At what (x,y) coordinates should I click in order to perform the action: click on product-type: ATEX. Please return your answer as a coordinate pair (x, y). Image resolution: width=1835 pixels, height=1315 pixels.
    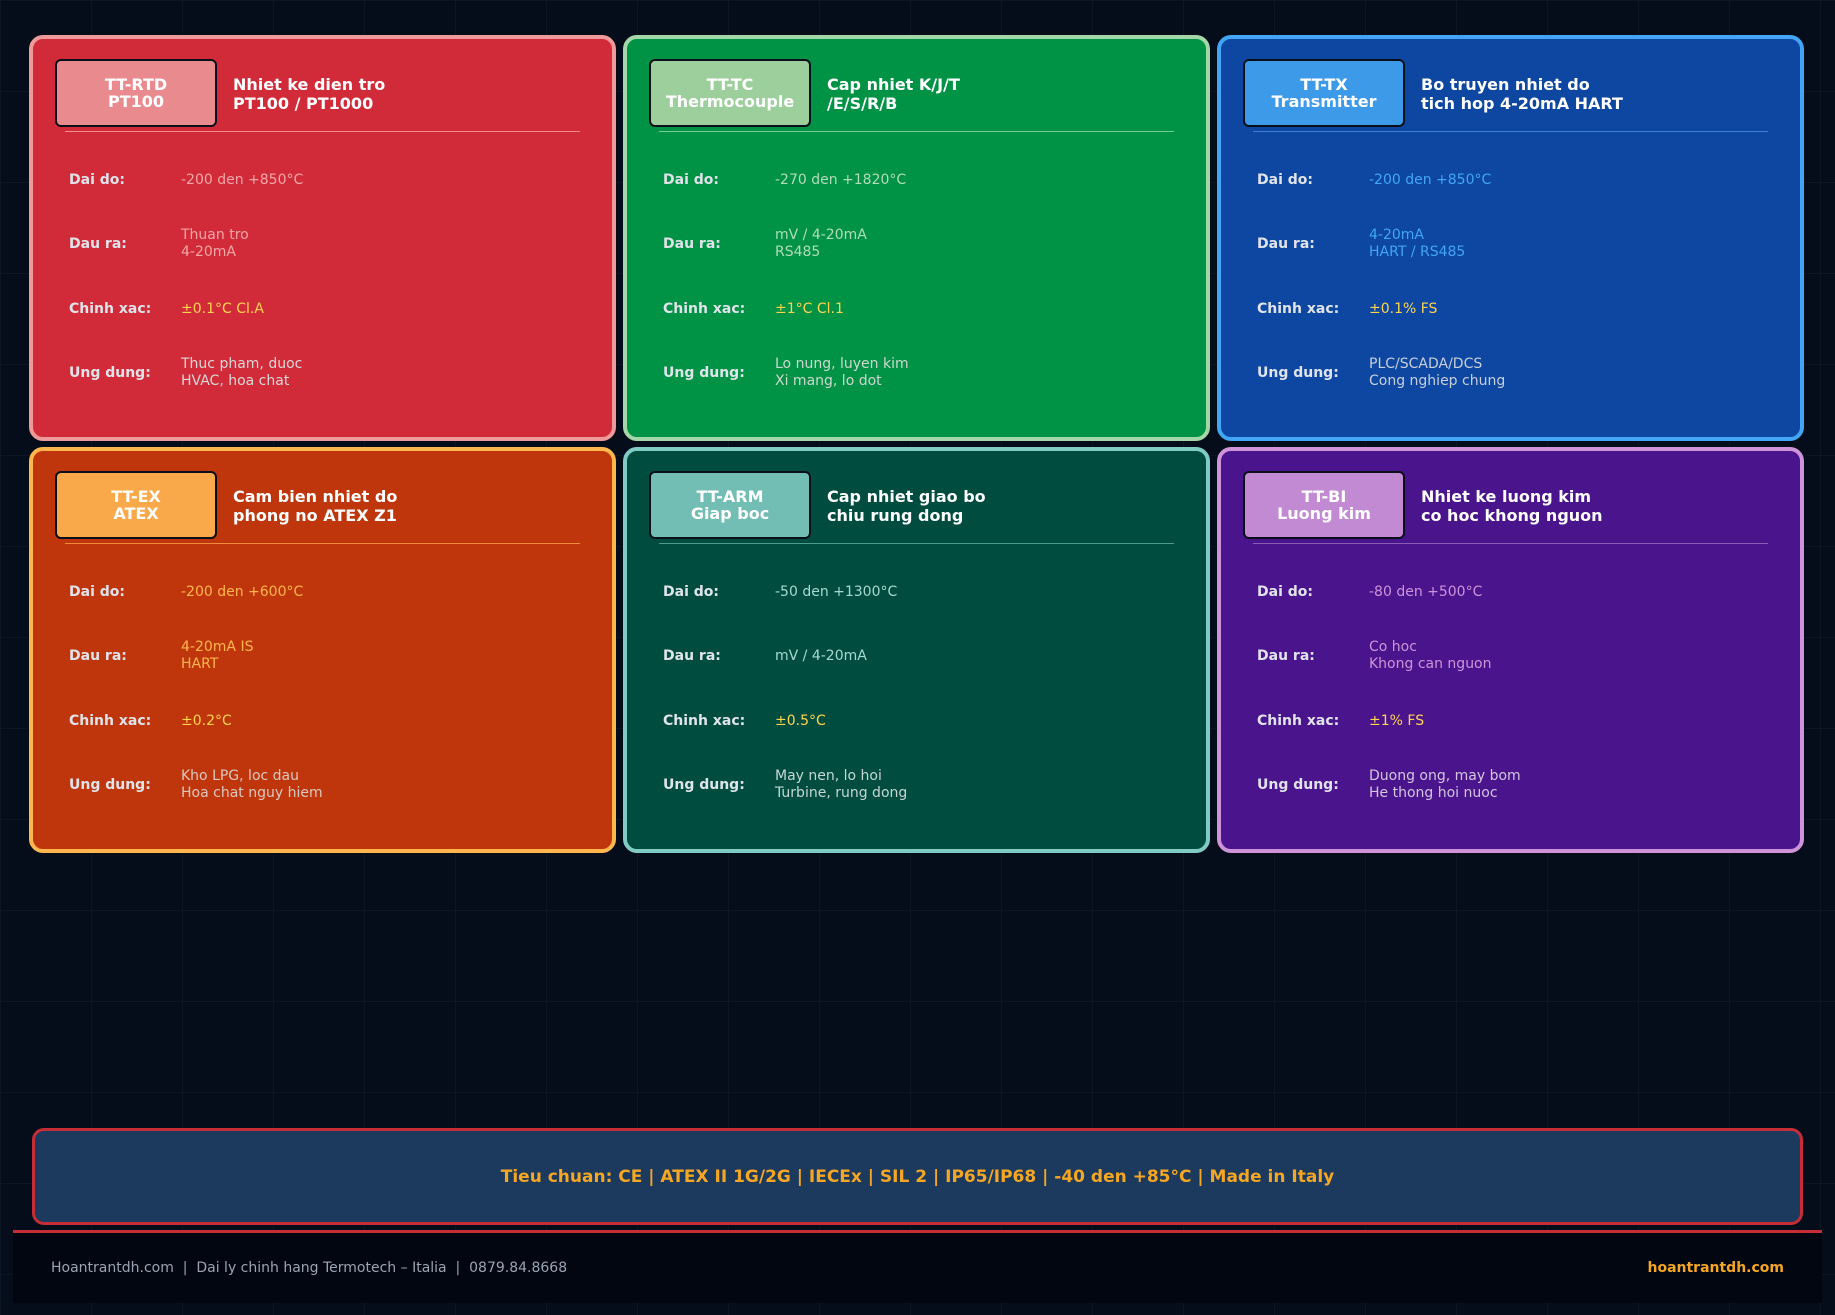
    Looking at the image, I should click on (136, 513).